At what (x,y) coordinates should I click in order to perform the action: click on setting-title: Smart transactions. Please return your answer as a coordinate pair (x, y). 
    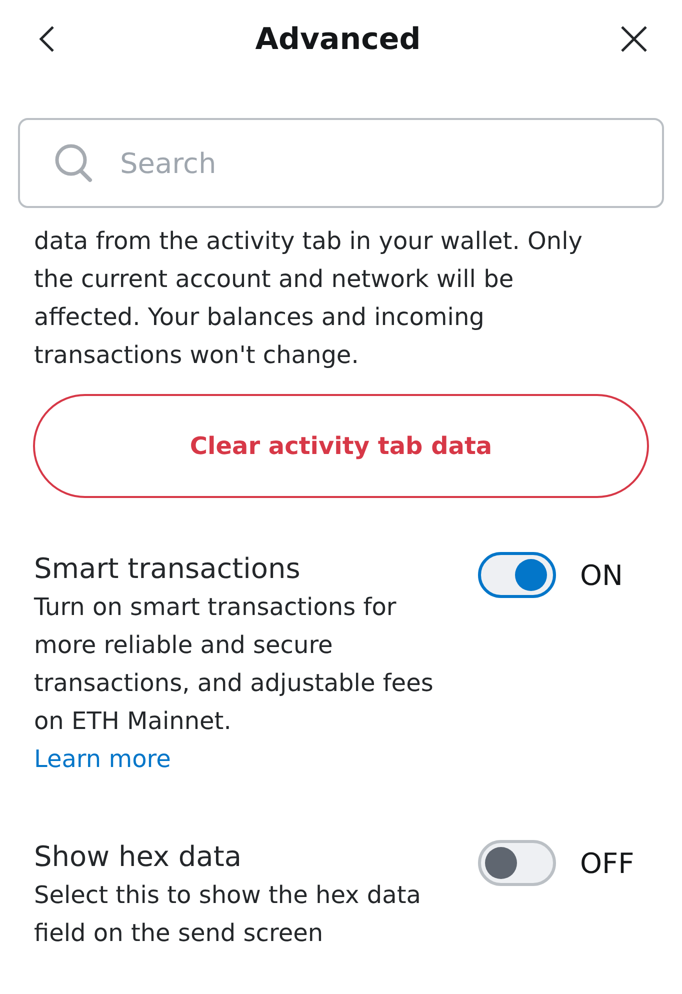
    Looking at the image, I should click on (168, 569).